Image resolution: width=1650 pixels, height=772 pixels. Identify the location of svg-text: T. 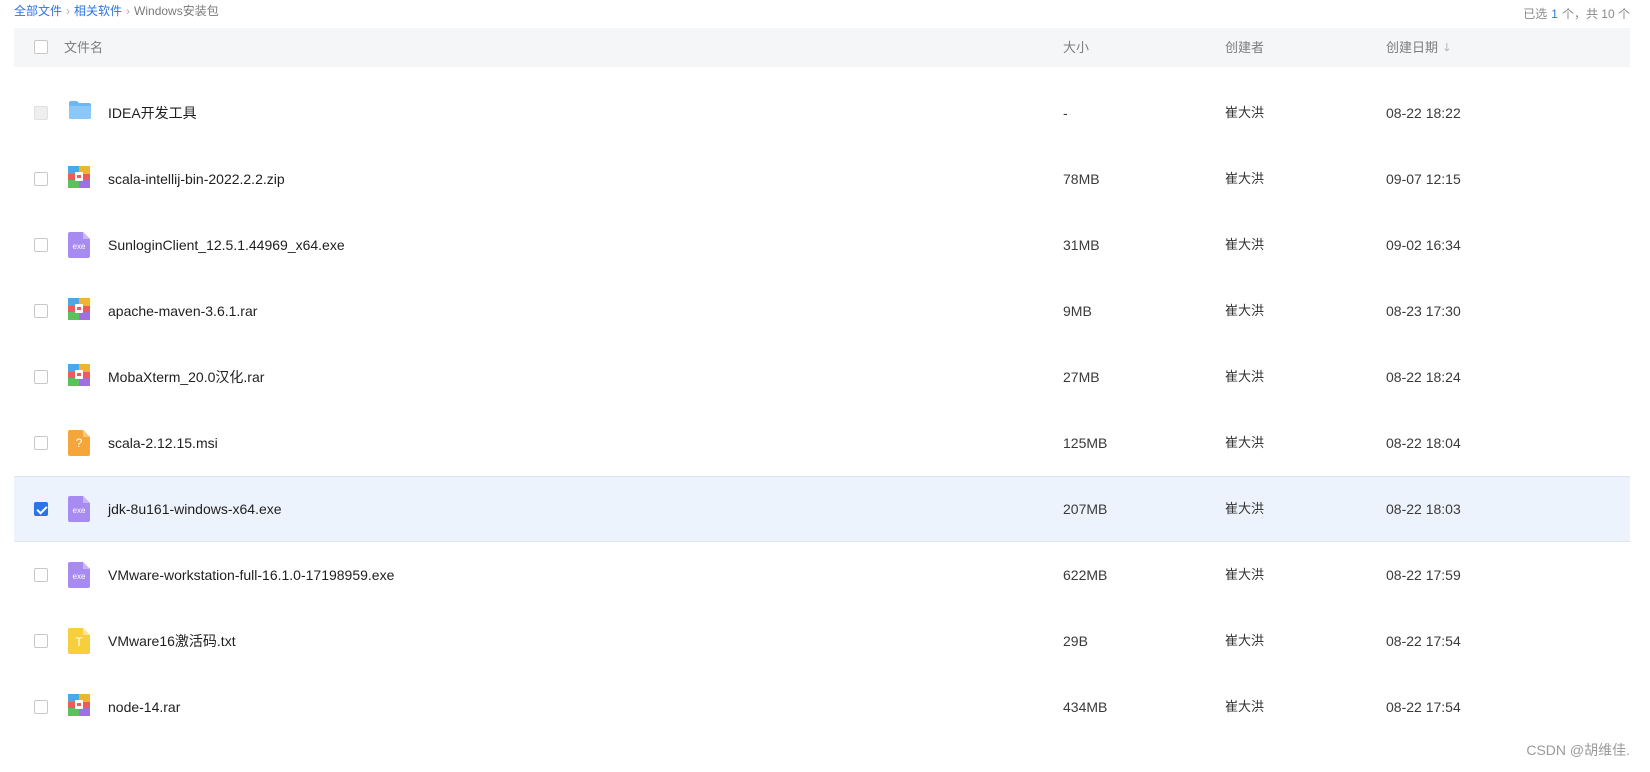
(79, 642).